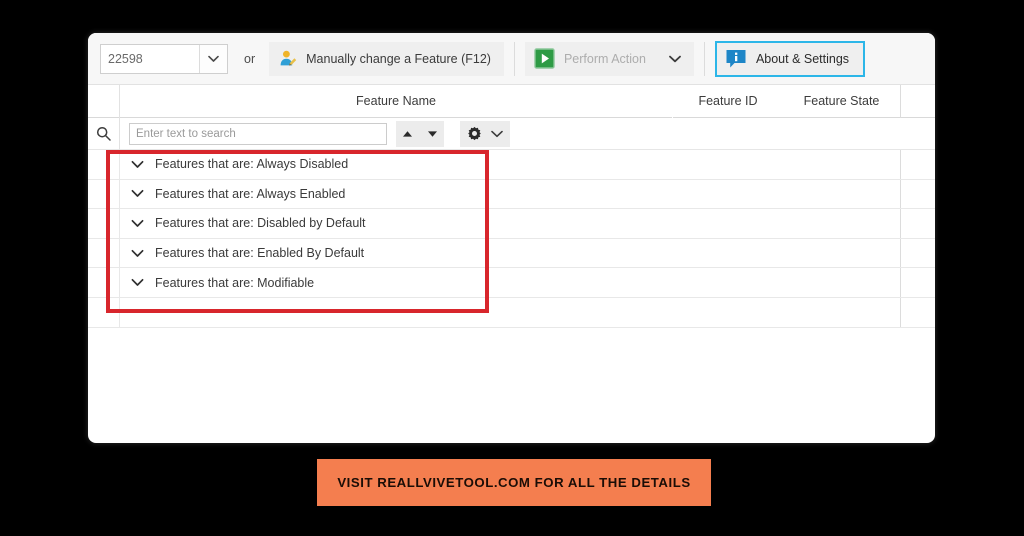 This screenshot has width=1024, height=536. I want to click on perform-action-dropdown-icon, so click(675, 59).